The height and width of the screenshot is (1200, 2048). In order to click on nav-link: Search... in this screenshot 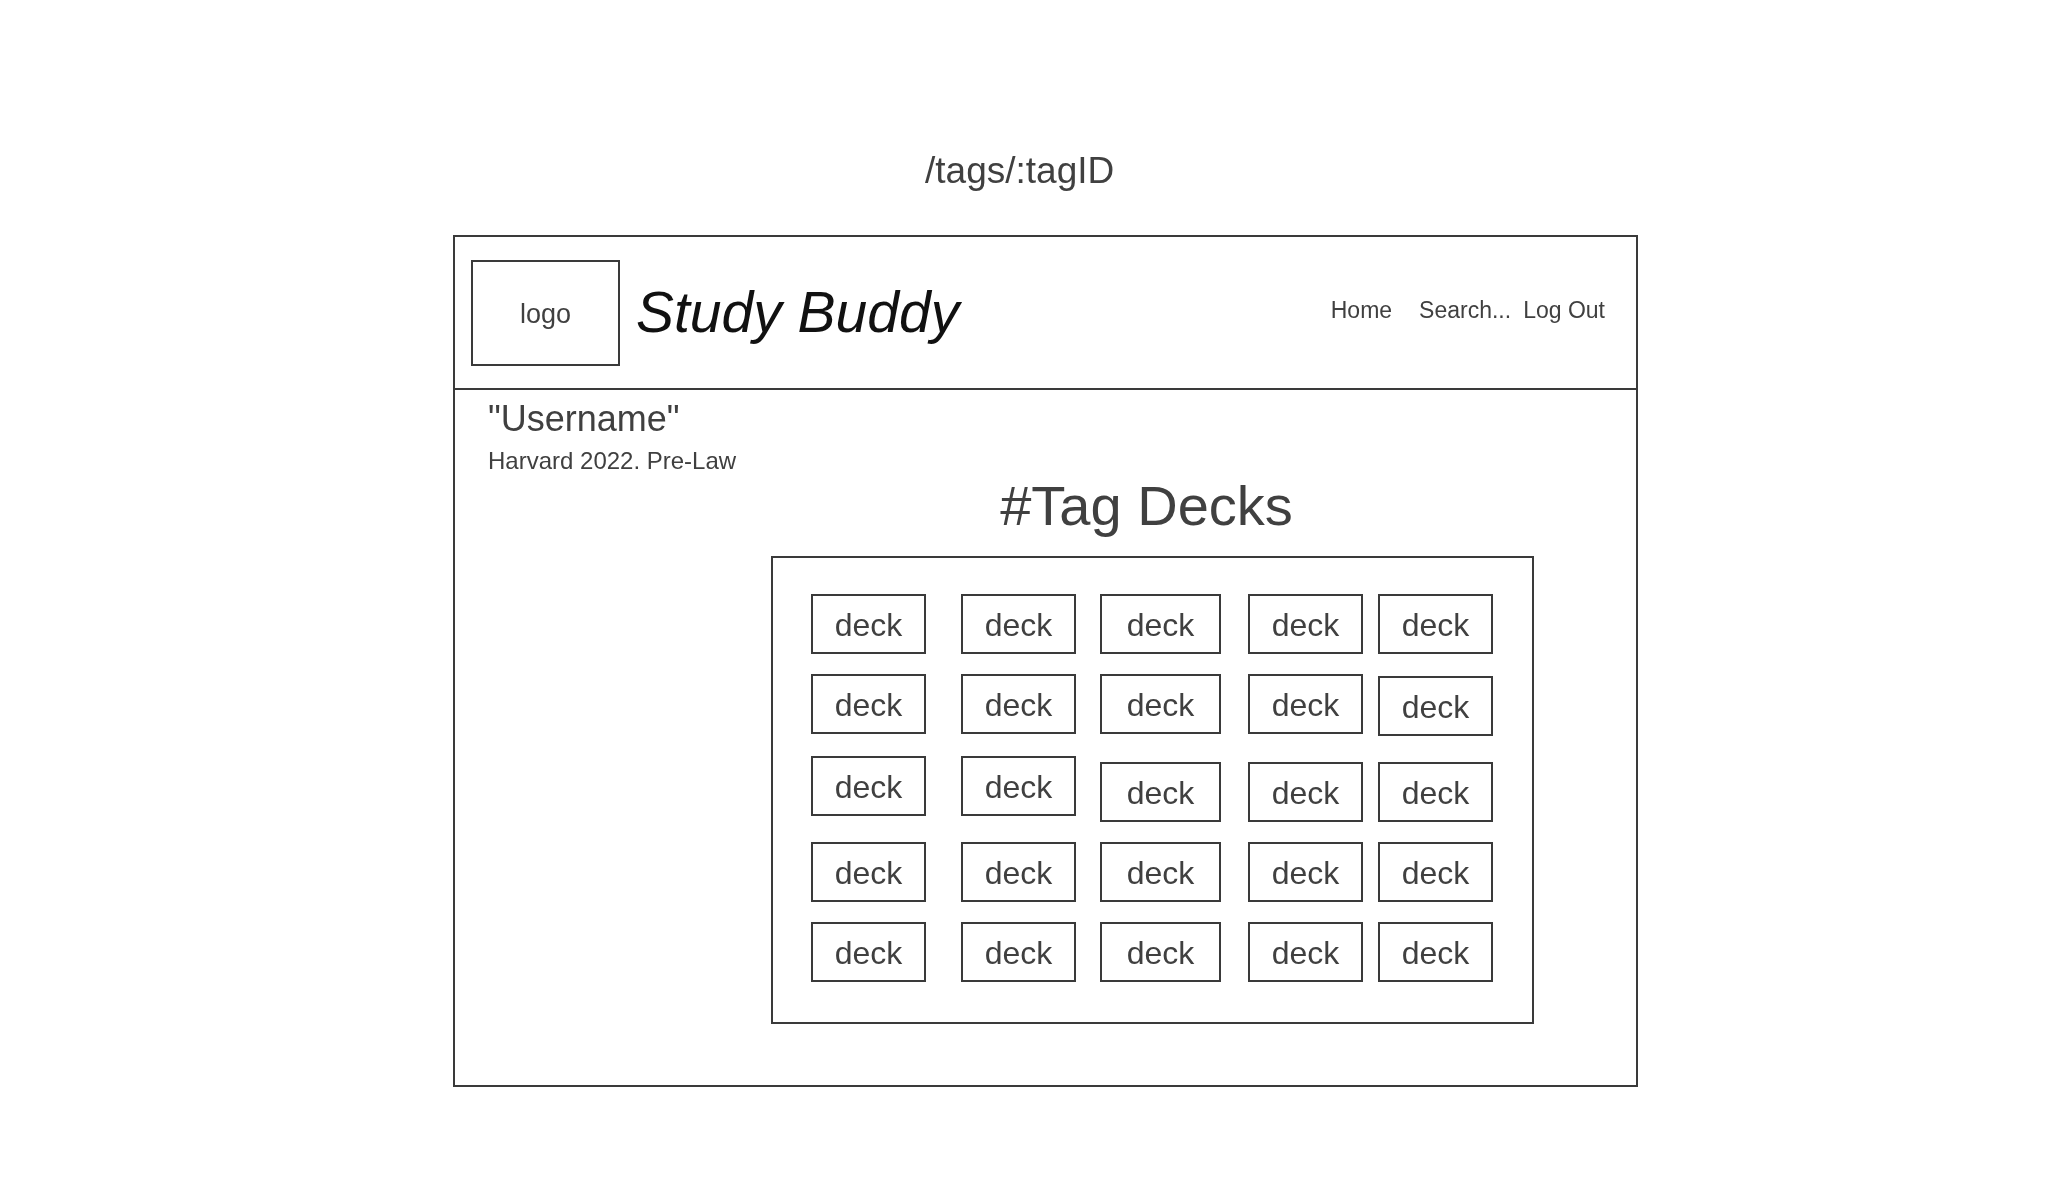, I will do `click(1465, 310)`.